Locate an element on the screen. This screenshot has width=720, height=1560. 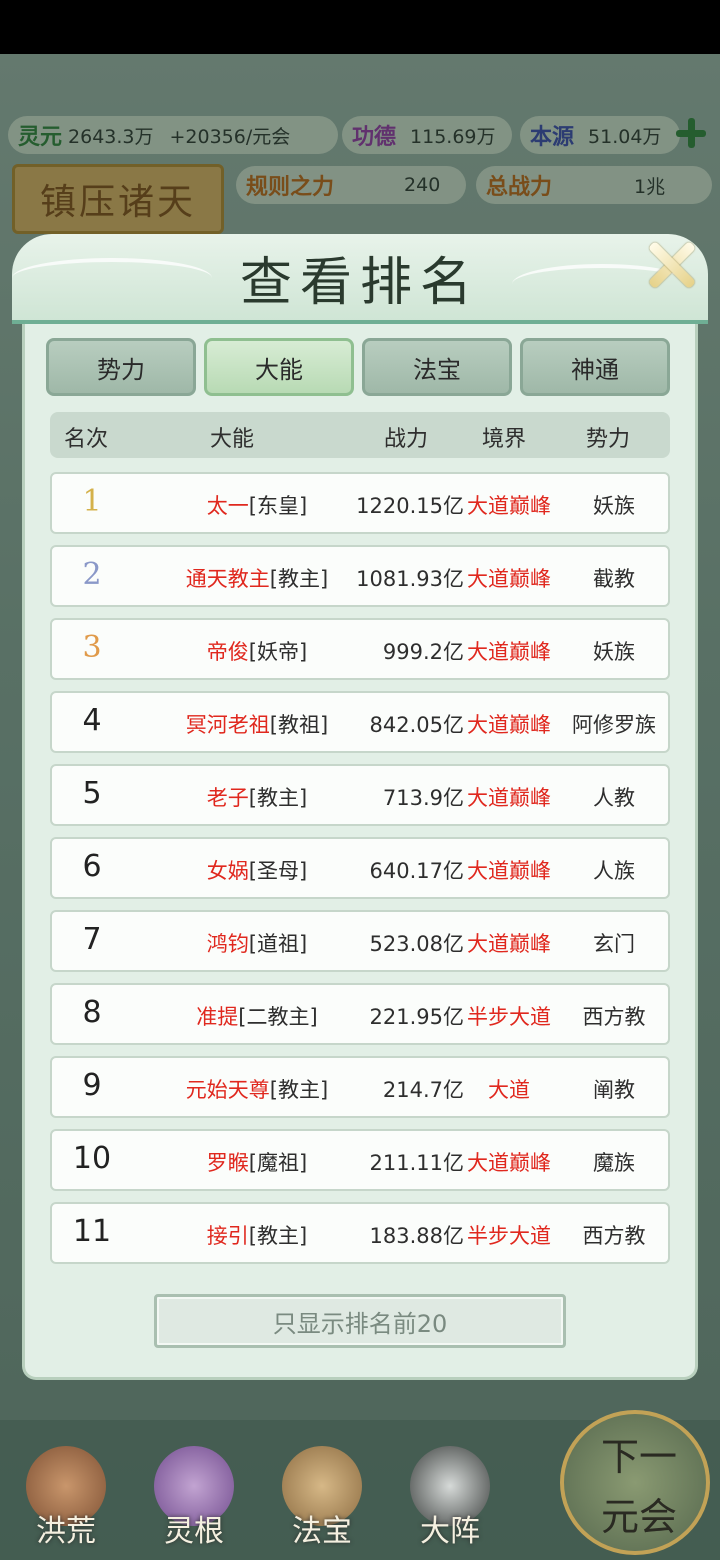
table-row: 11 接引[教主] 183.88亿 半步大道 西方教 is located at coordinates (360, 1233).